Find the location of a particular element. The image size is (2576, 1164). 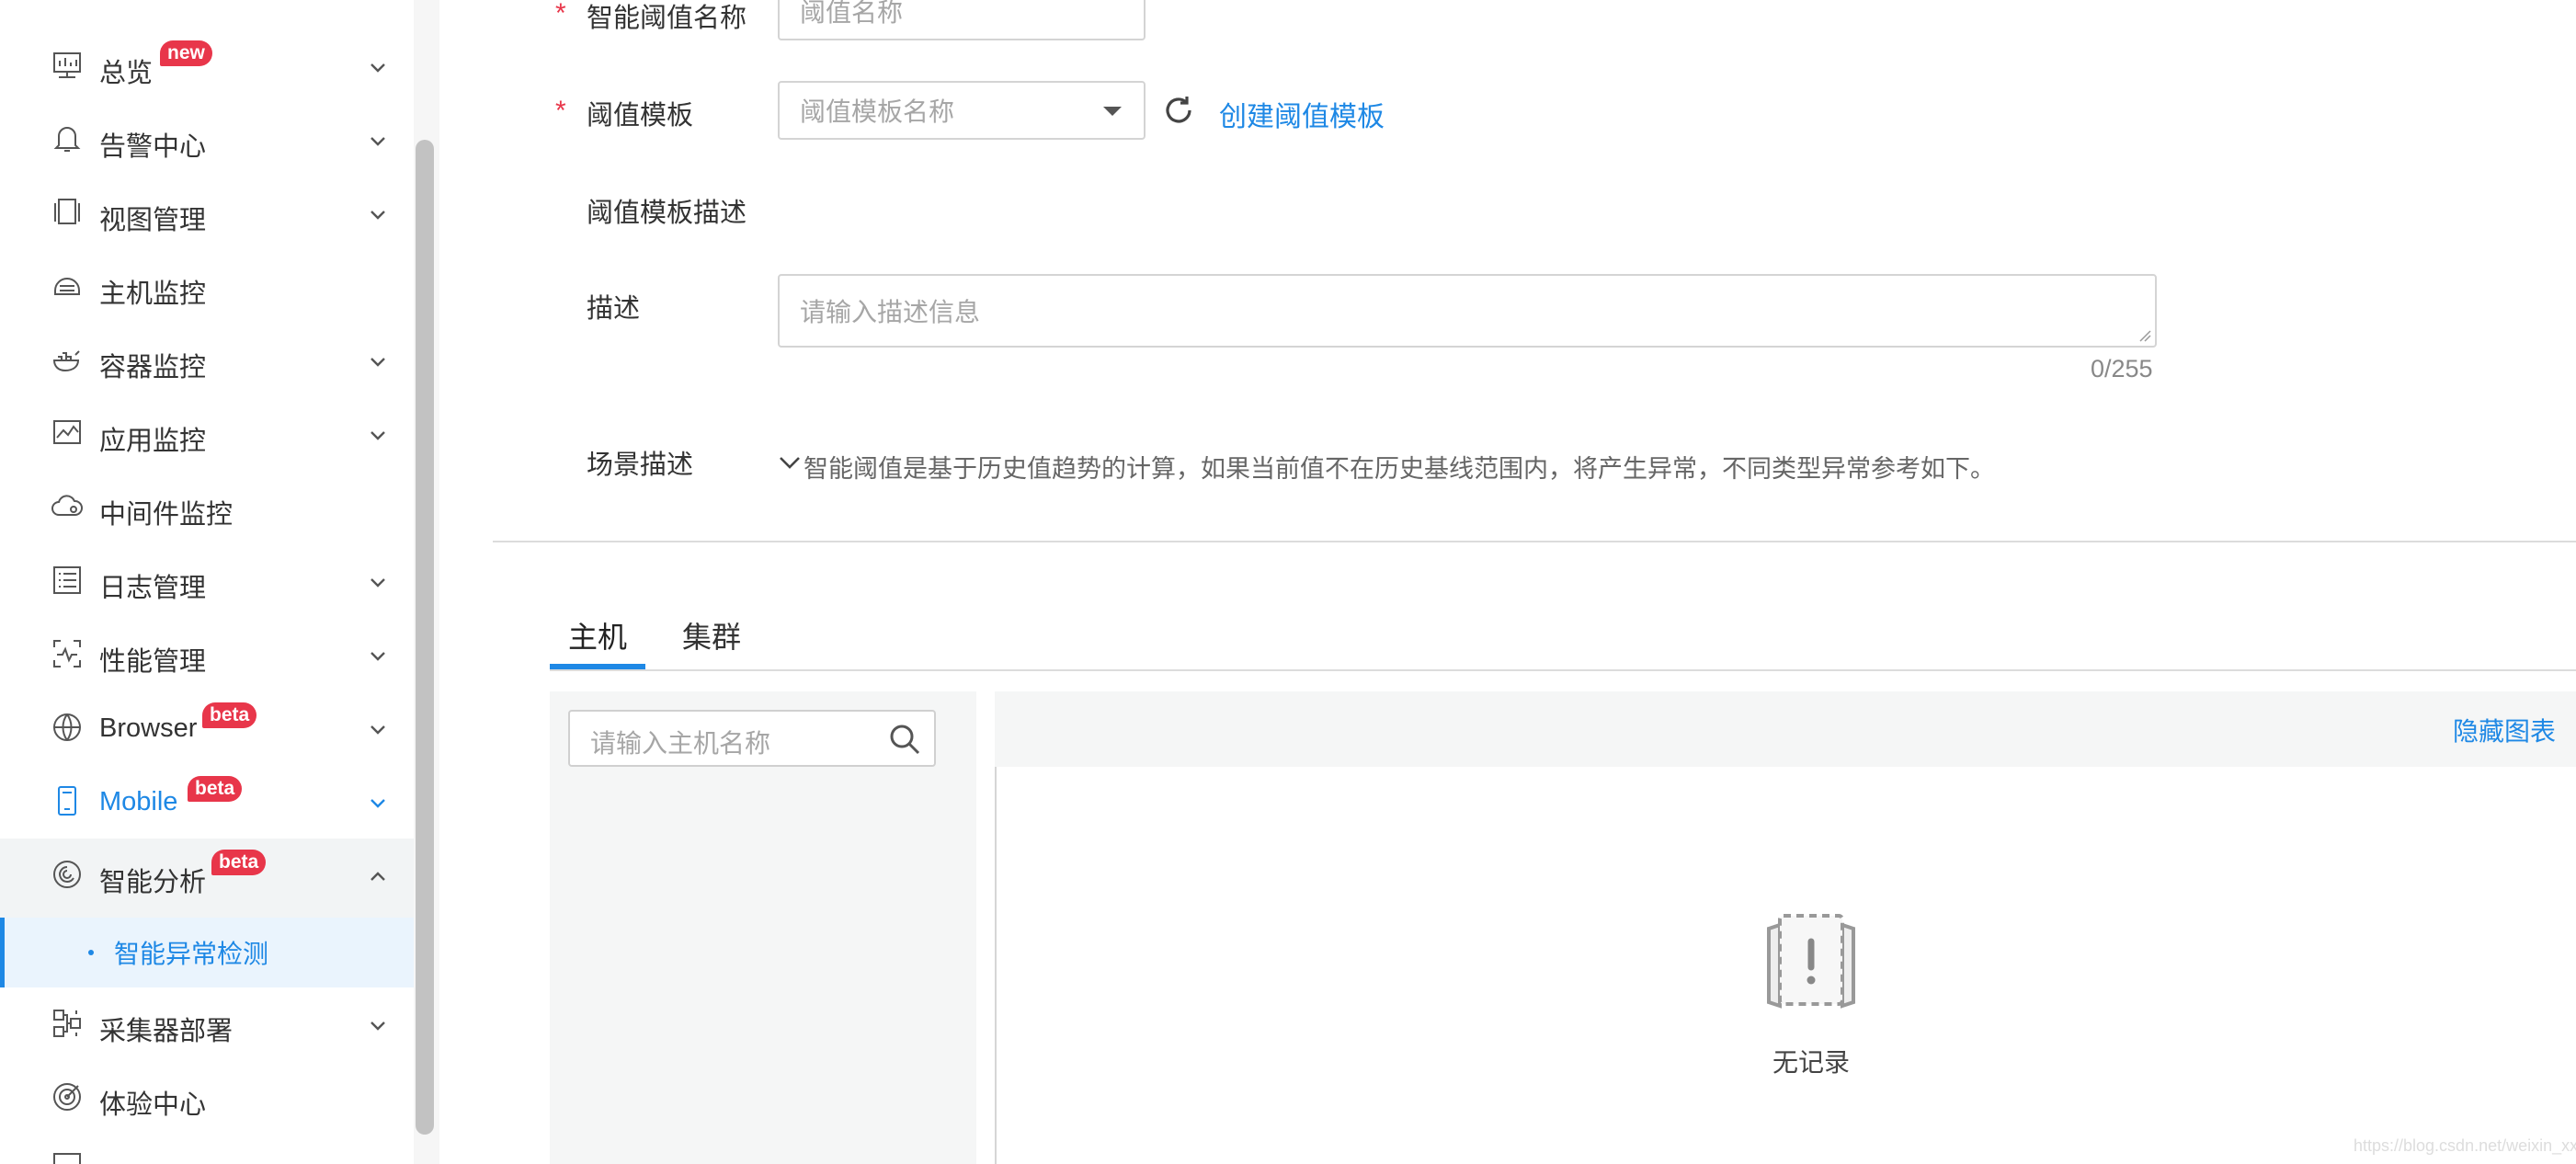

hide-chart-link: 隐藏图表 is located at coordinates (2504, 730).